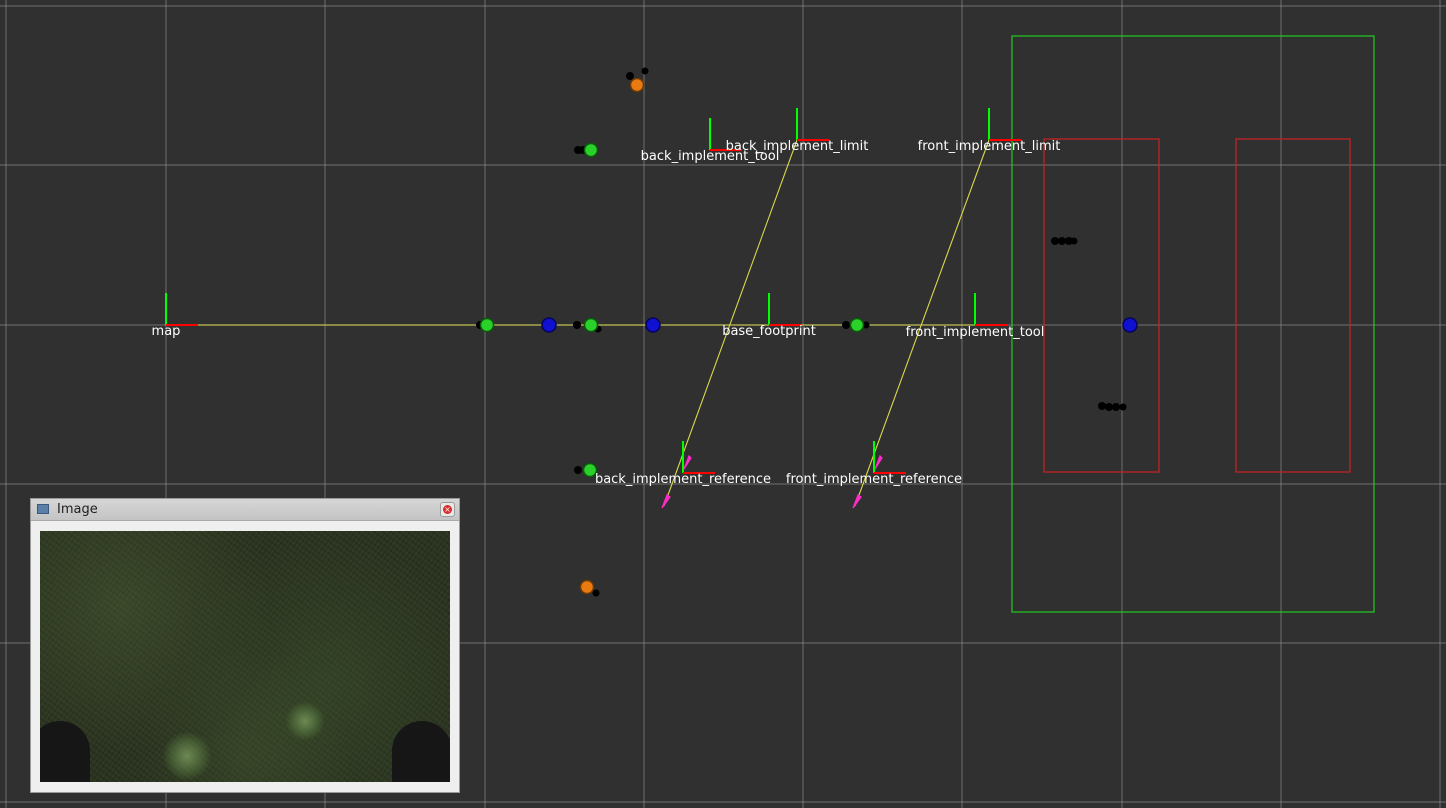  What do you see at coordinates (421, 751) in the screenshot?
I see `wheel-shadow-right` at bounding box center [421, 751].